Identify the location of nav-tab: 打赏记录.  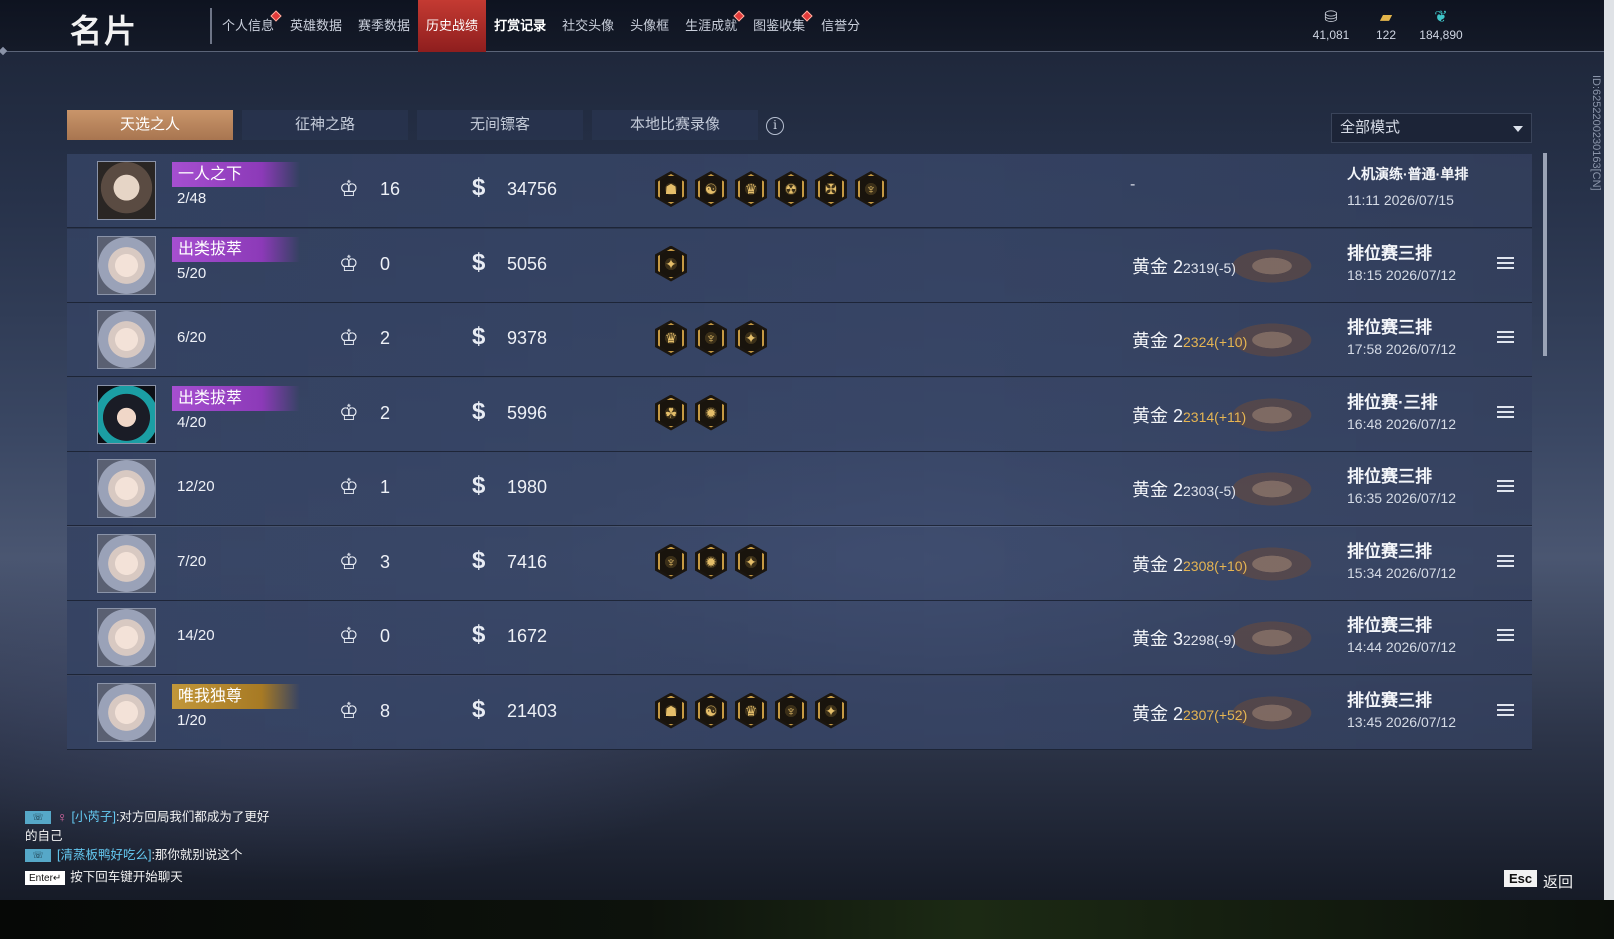
(520, 26).